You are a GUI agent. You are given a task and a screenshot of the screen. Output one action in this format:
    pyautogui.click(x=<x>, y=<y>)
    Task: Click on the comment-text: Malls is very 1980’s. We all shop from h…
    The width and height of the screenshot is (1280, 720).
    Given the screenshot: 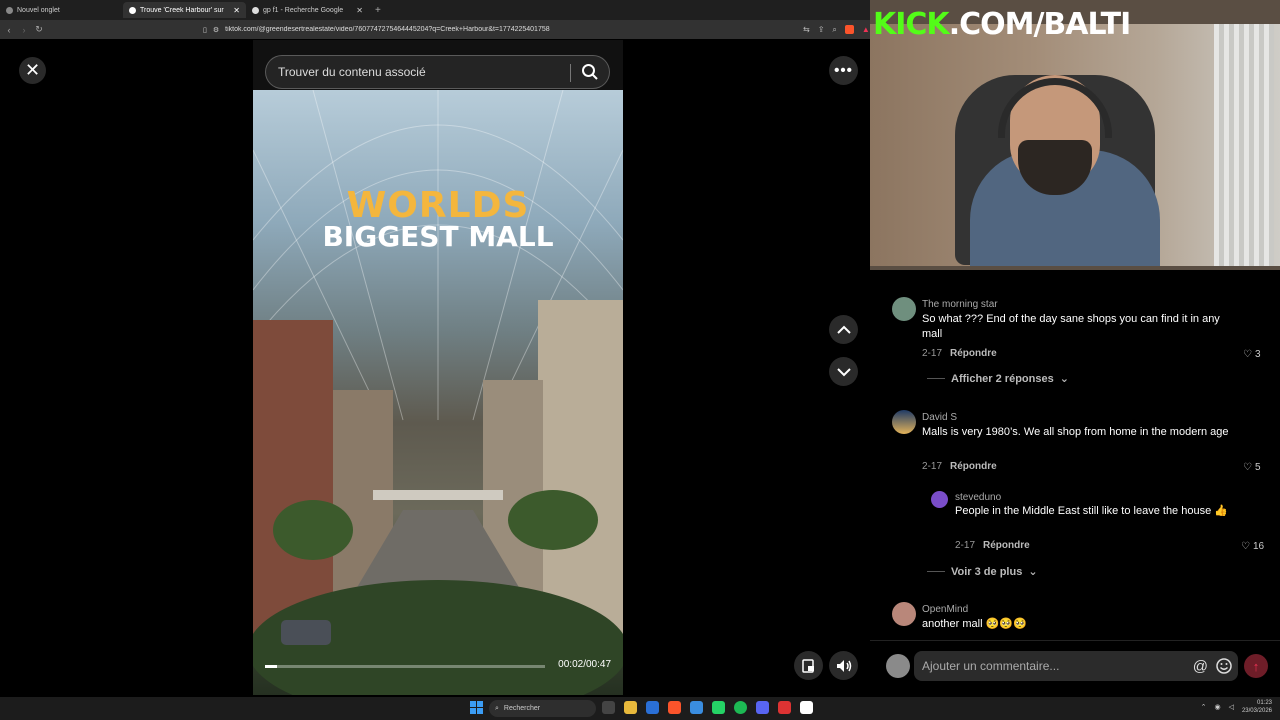 What is the action you would take?
    pyautogui.click(x=1075, y=432)
    